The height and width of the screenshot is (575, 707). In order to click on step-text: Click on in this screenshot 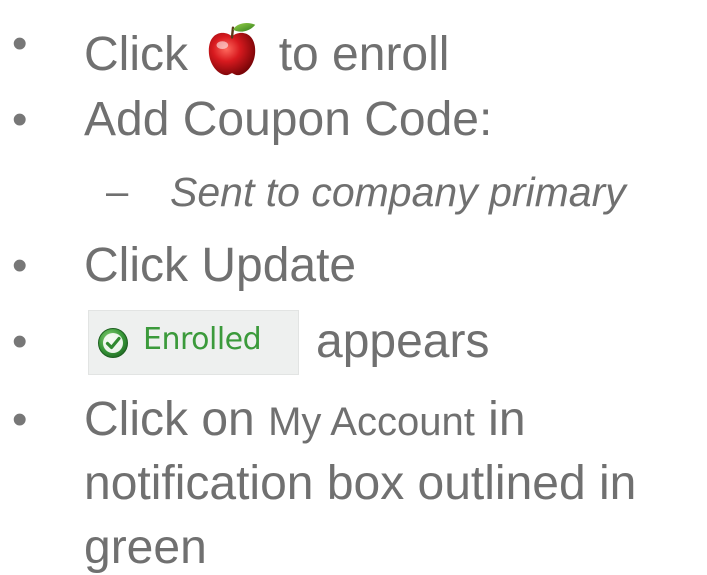, I will do `click(169, 419)`.